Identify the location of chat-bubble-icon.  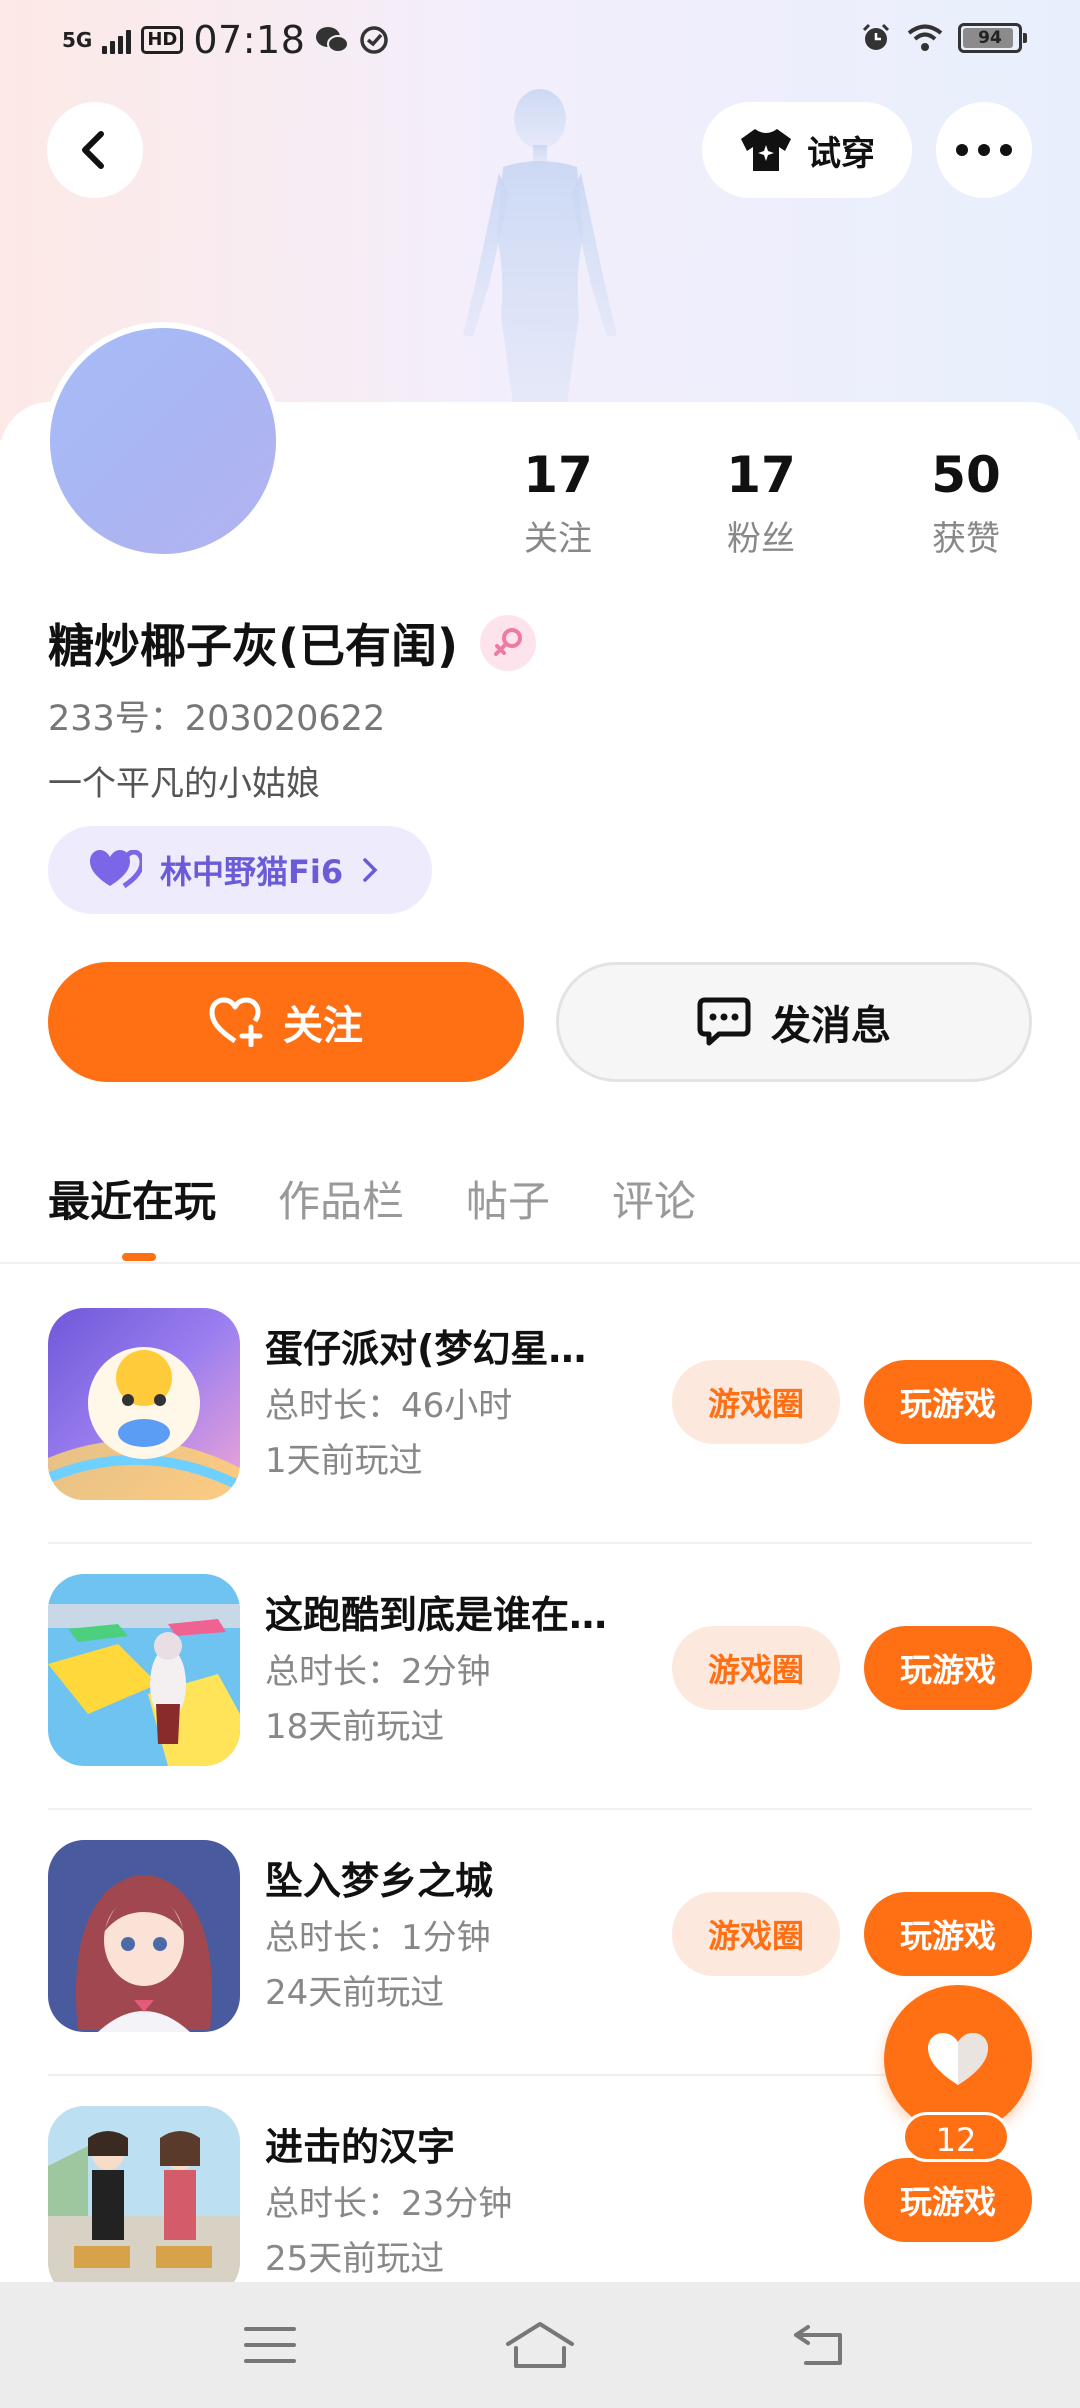
(724, 1021).